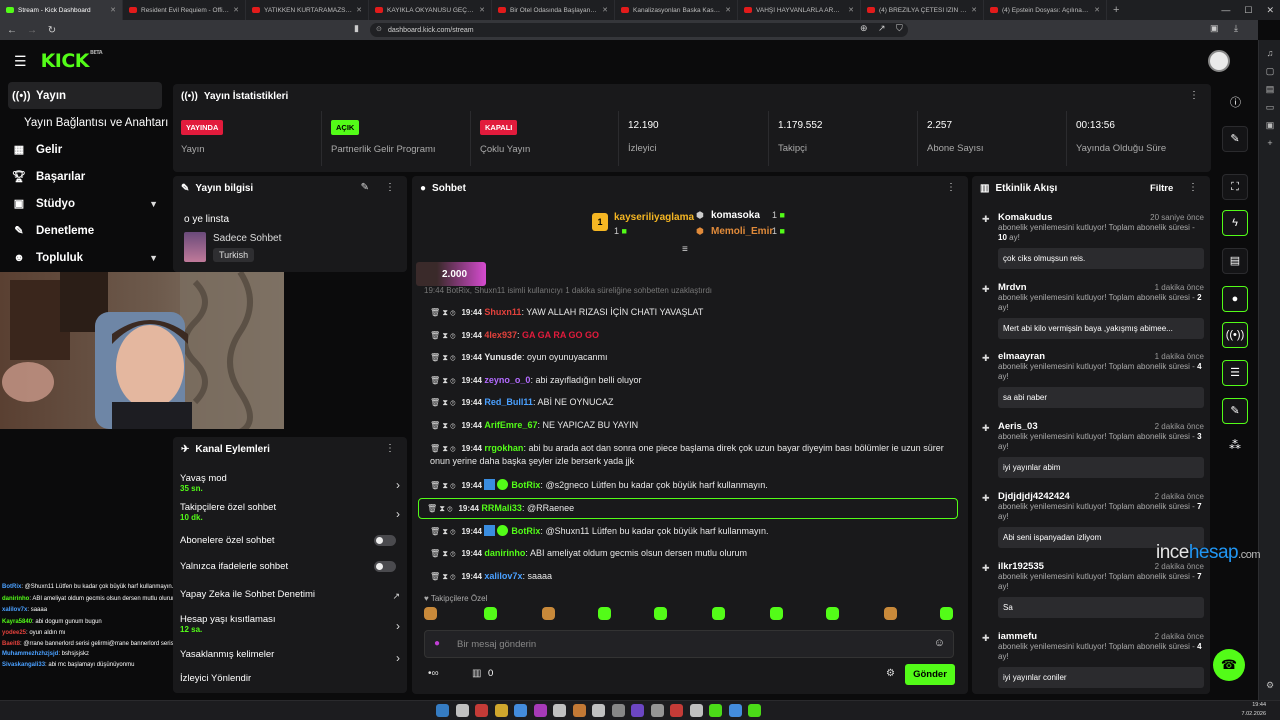 The image size is (1280, 720). I want to click on support-chat-icon: ☎, so click(1229, 665).